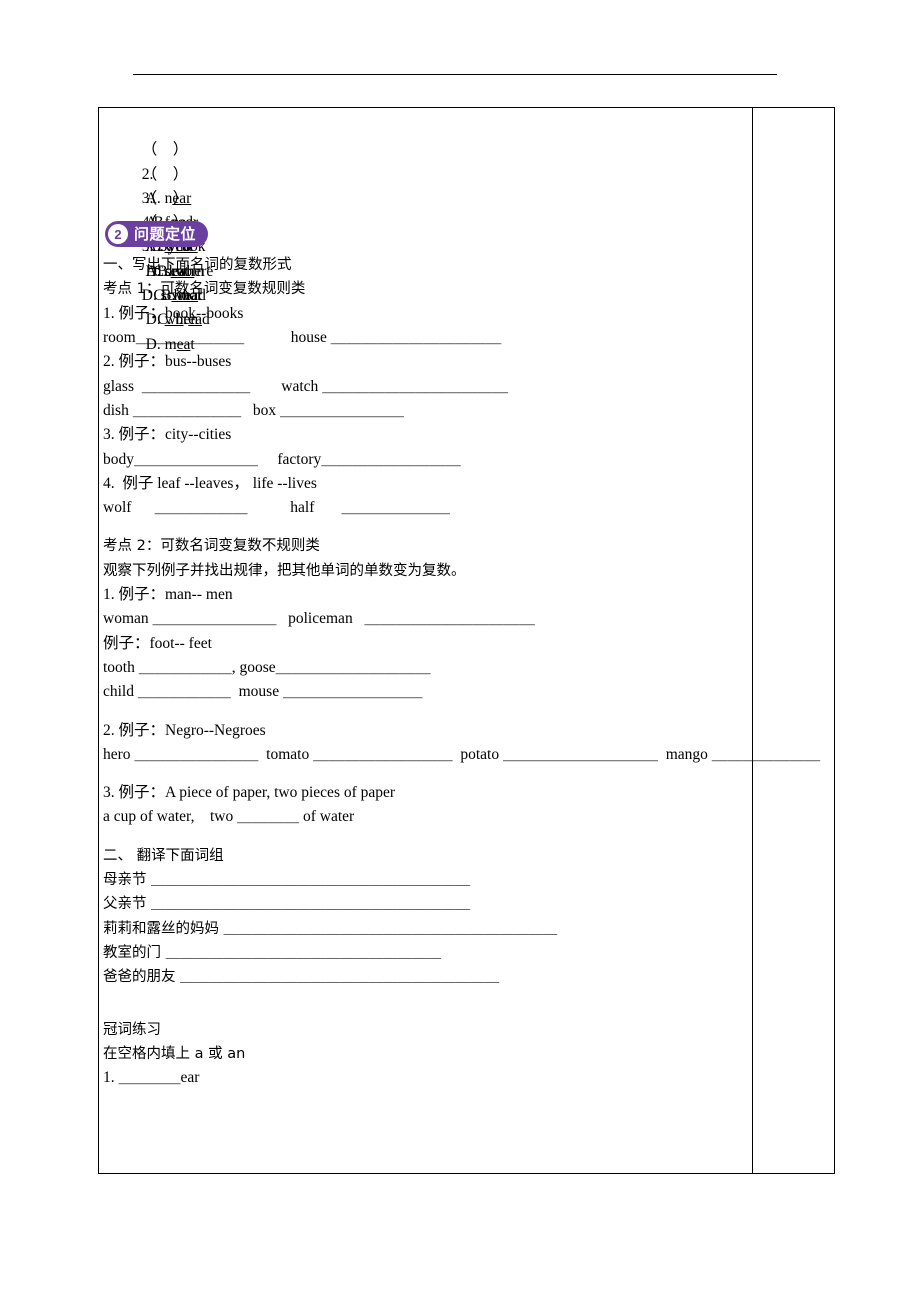 The image size is (920, 1302). What do you see at coordinates (427, 232) in the screenshot?
I see `section-badge: 2 问题定位` at bounding box center [427, 232].